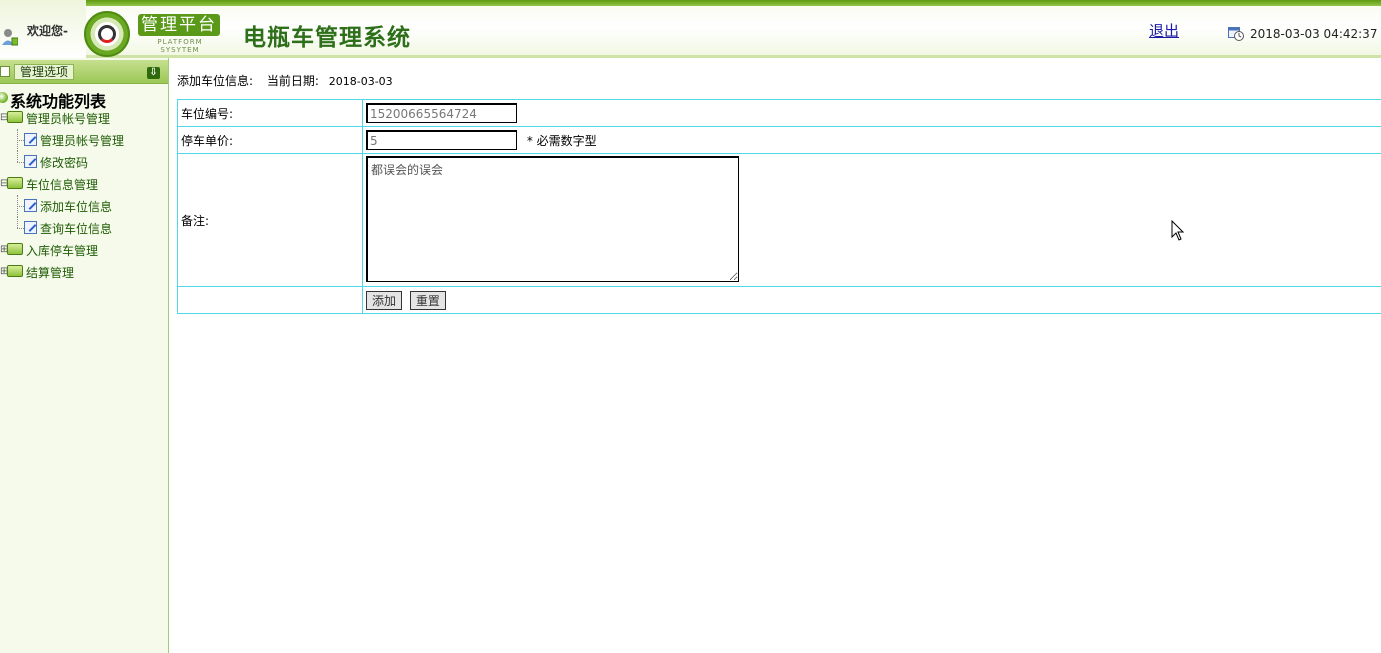 This screenshot has height=653, width=1381. Describe the element at coordinates (1164, 30) in the screenshot. I see `logout-link: 退出` at that location.